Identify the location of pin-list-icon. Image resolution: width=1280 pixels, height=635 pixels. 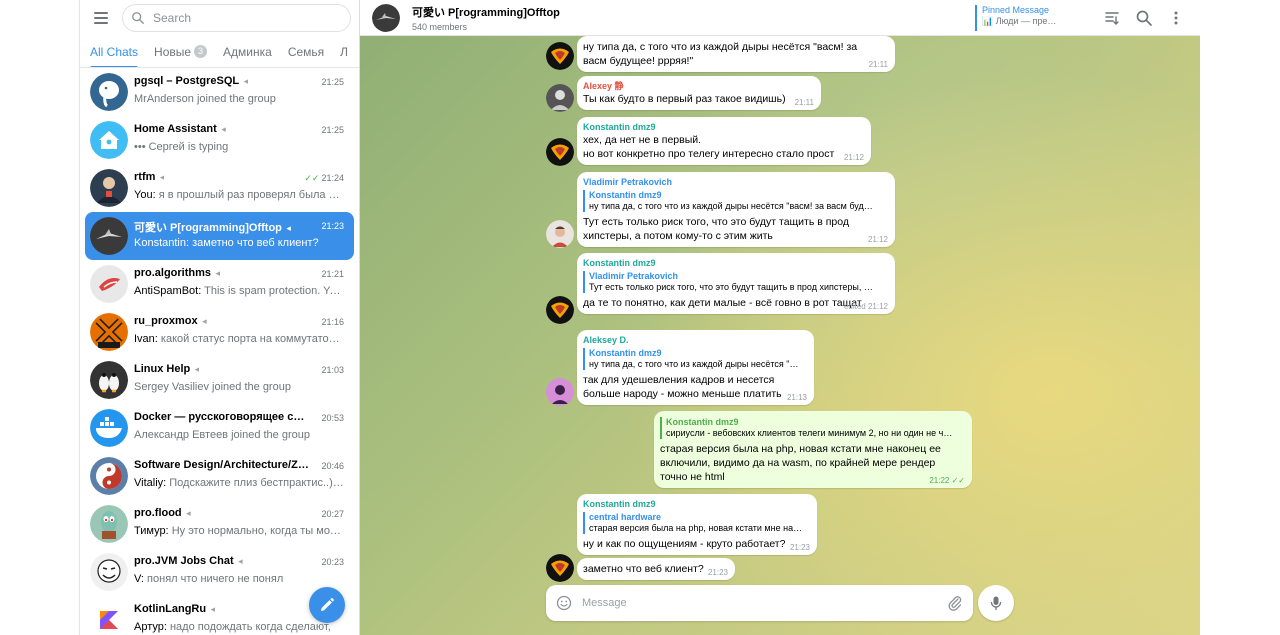
(1112, 18).